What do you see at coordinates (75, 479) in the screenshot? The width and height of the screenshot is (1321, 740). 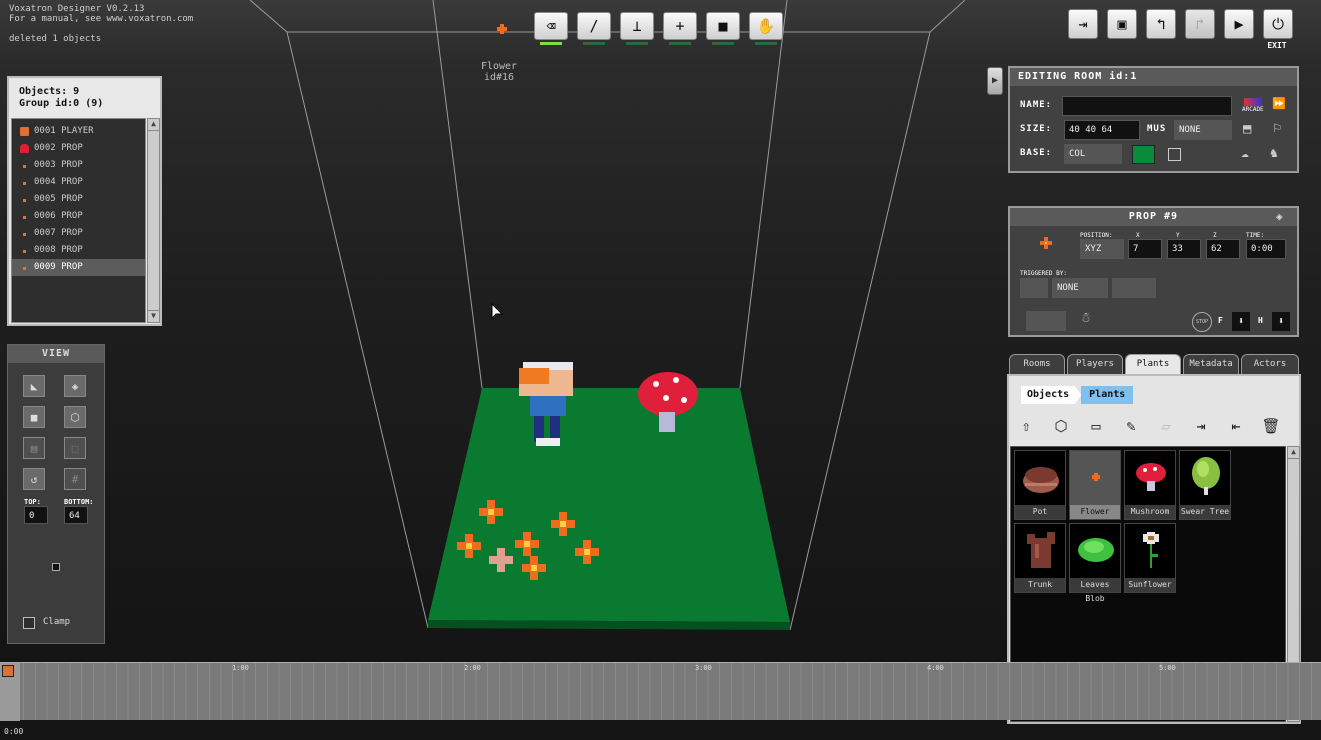 I see `grid-view-button: #` at bounding box center [75, 479].